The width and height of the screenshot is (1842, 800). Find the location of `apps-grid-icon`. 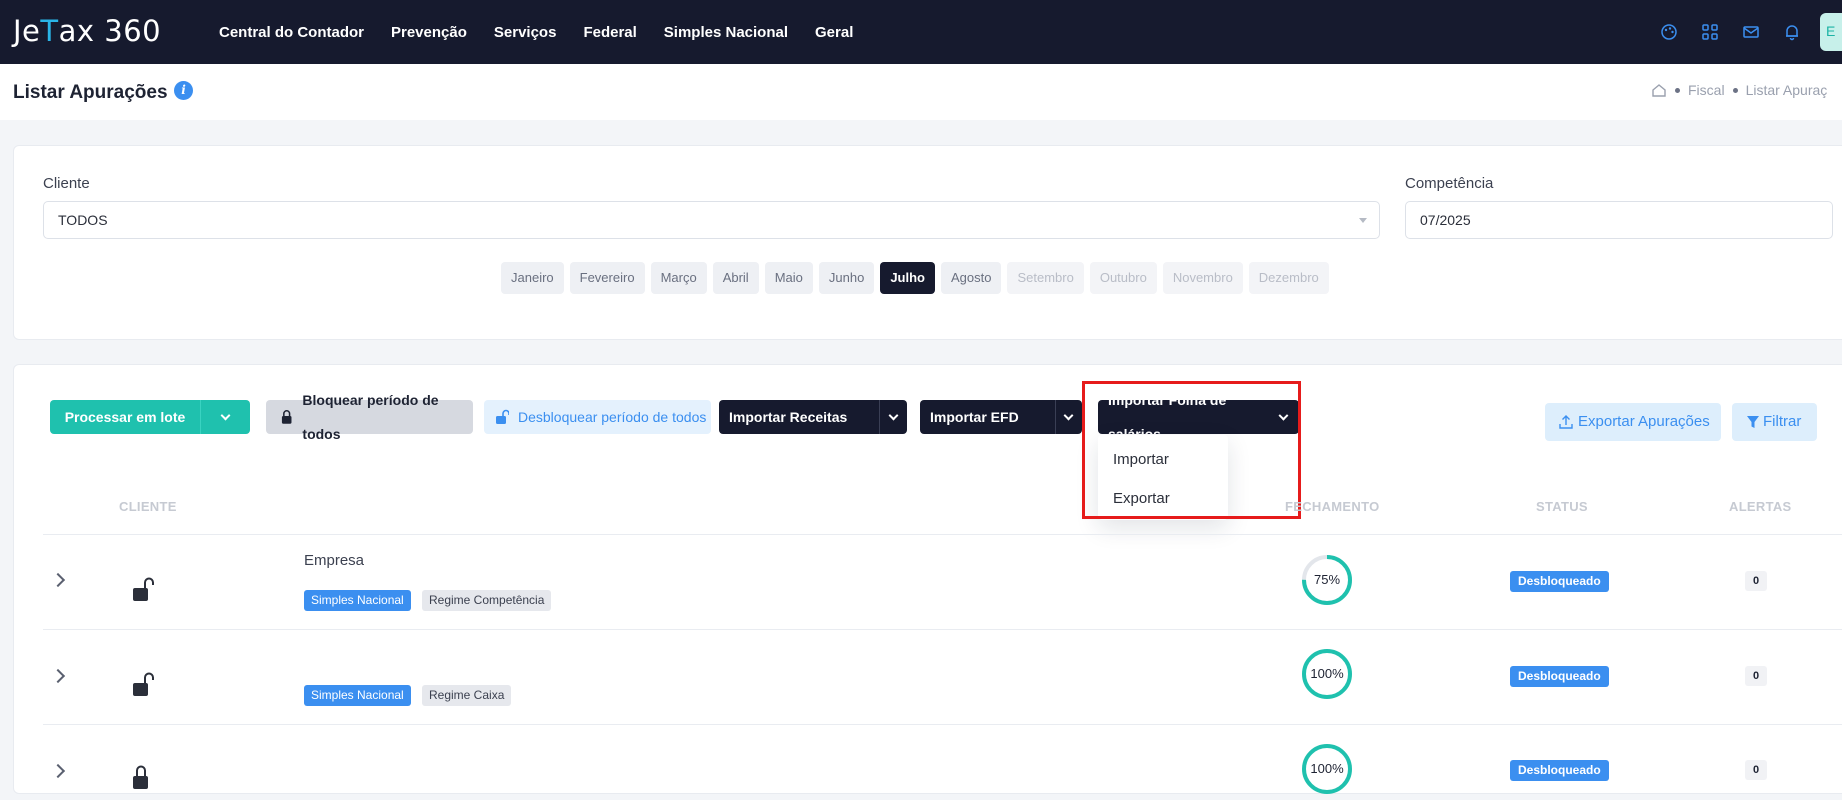

apps-grid-icon is located at coordinates (1710, 32).